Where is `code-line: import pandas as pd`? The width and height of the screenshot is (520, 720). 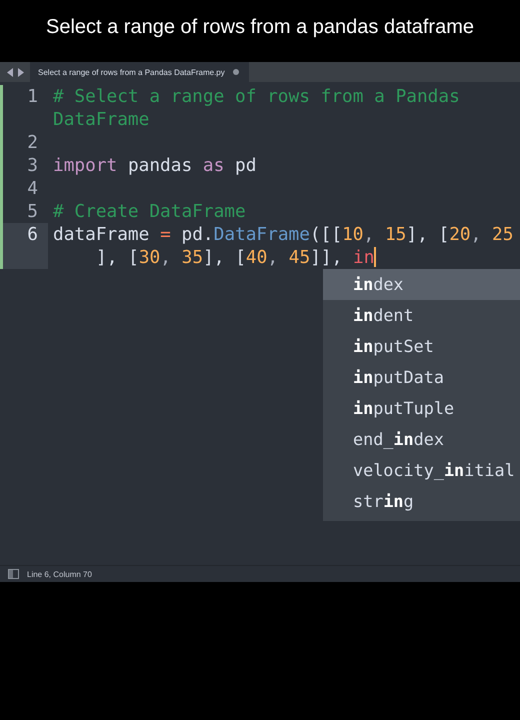 code-line: import pandas as pd is located at coordinates (154, 165).